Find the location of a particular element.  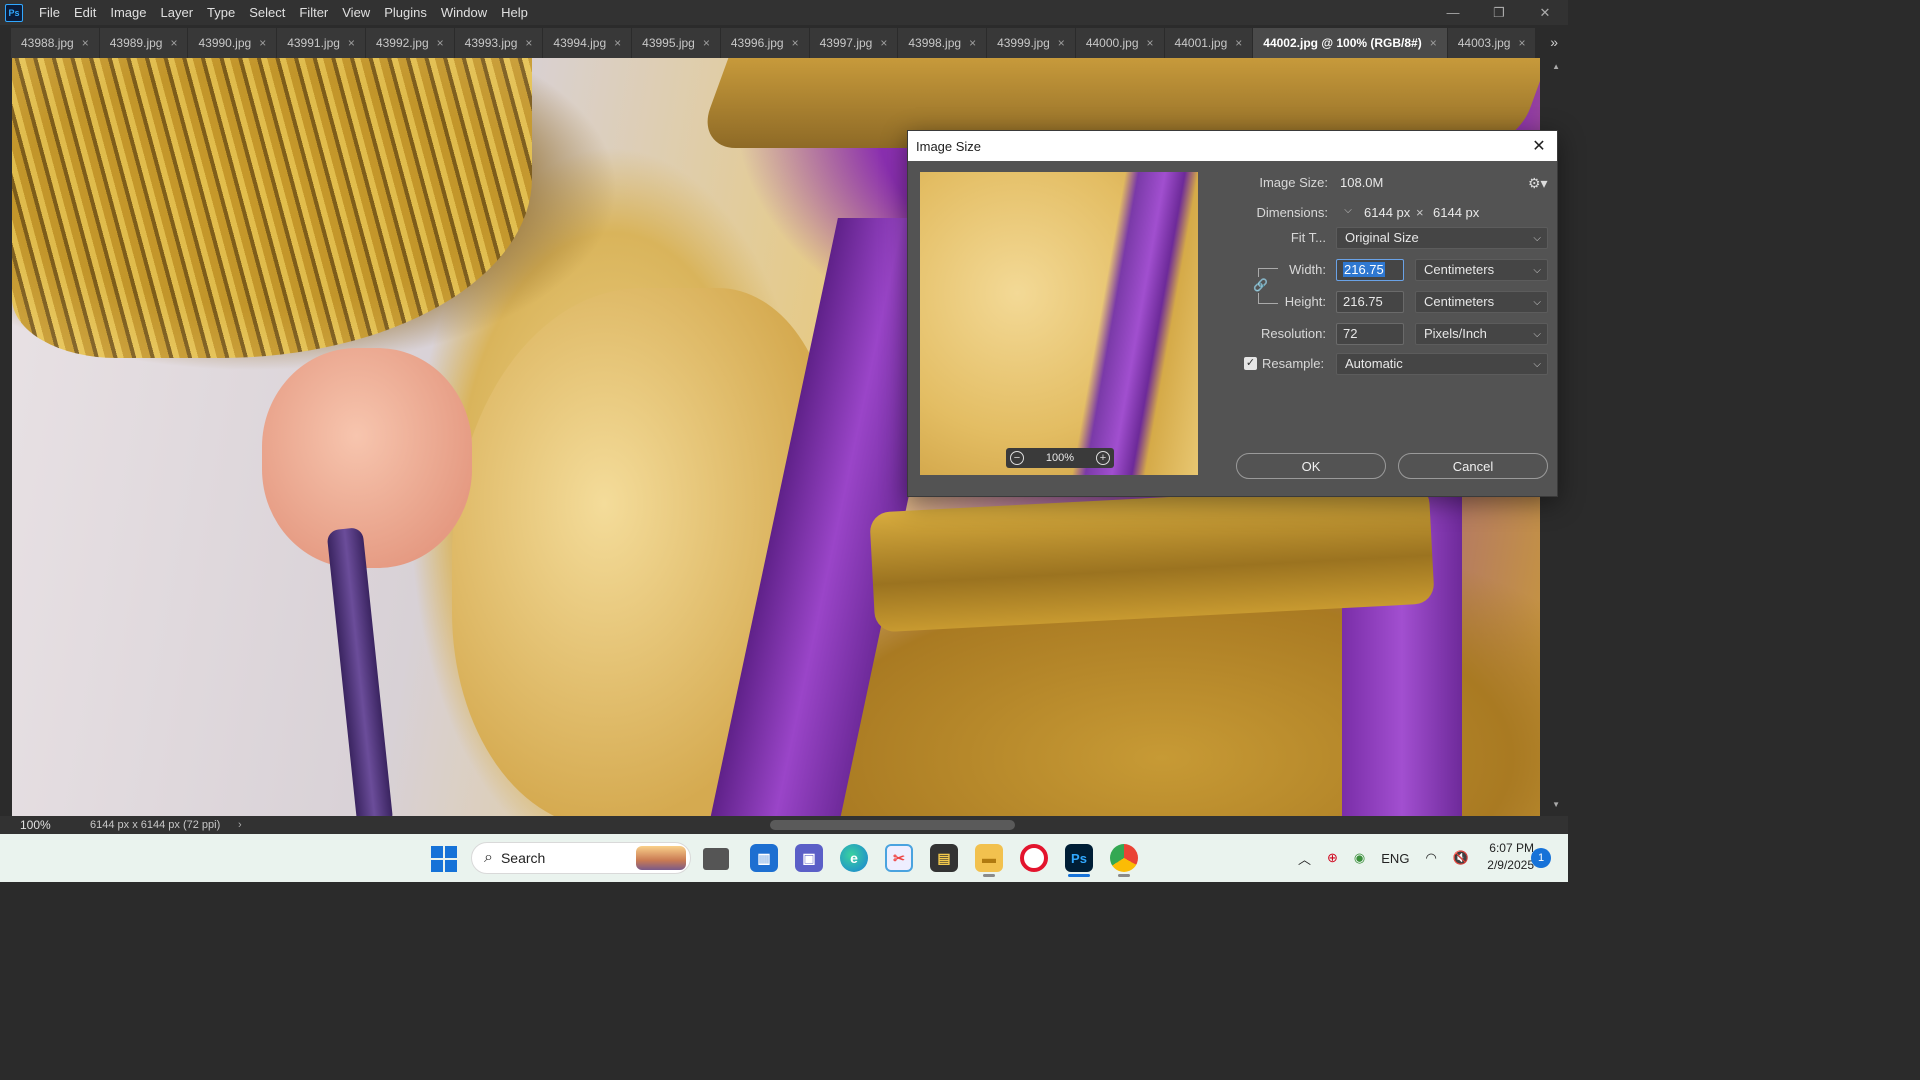

resample-label: Resample: is located at coordinates (1293, 363).